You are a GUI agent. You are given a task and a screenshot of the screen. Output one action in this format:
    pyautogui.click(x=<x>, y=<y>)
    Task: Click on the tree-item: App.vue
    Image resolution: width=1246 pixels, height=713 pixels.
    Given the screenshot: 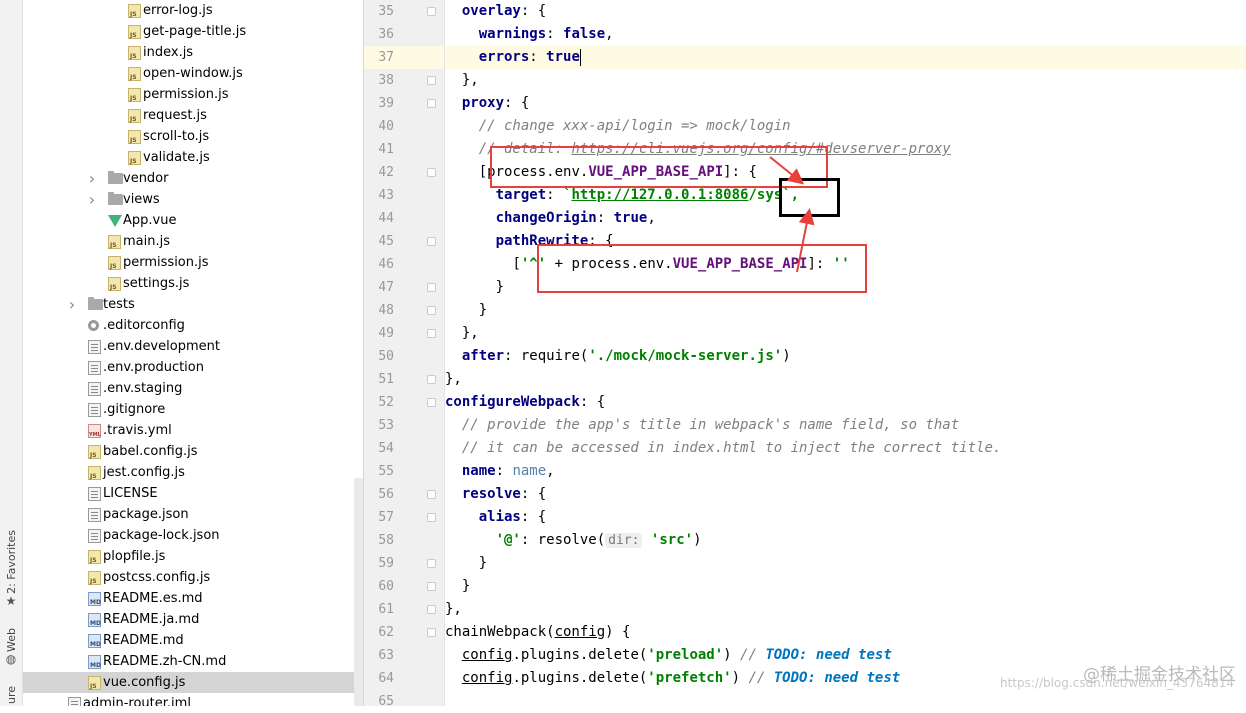 What is the action you would take?
    pyautogui.click(x=193, y=220)
    